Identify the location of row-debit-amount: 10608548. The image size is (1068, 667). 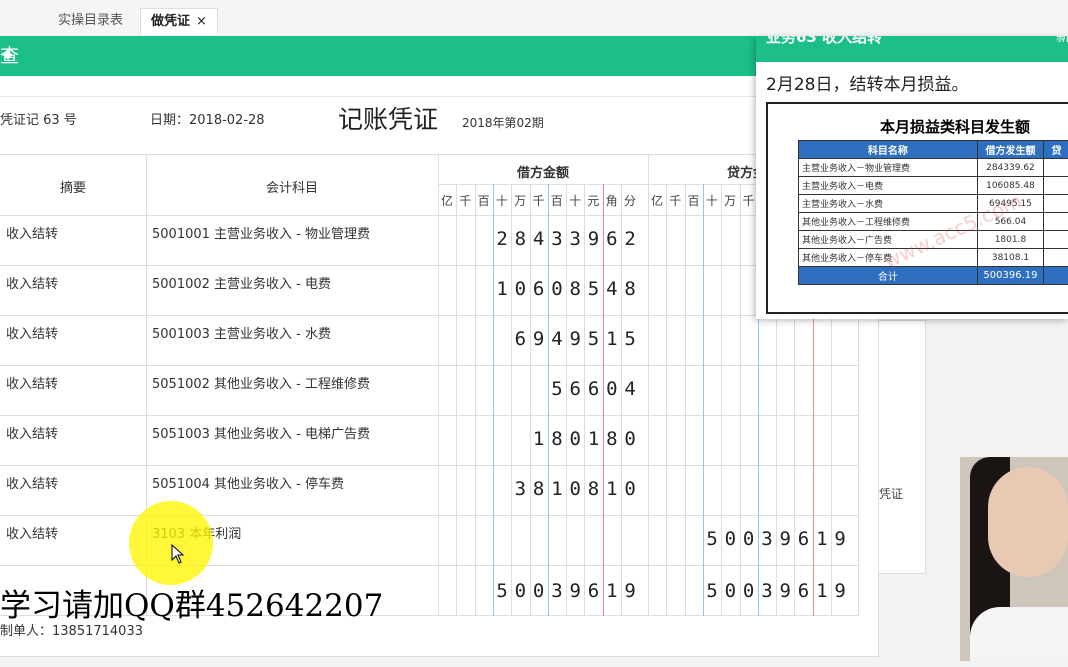
(566, 289).